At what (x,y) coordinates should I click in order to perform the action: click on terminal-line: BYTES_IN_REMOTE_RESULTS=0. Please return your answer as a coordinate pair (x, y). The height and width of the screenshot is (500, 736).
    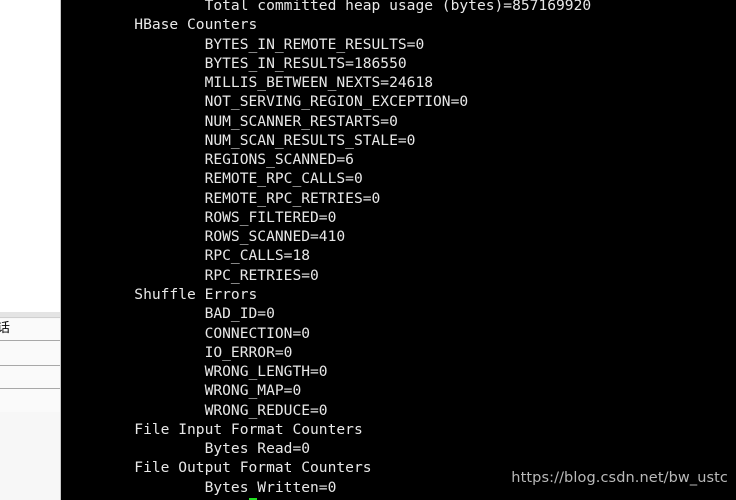
    Looking at the image, I should click on (244, 44).